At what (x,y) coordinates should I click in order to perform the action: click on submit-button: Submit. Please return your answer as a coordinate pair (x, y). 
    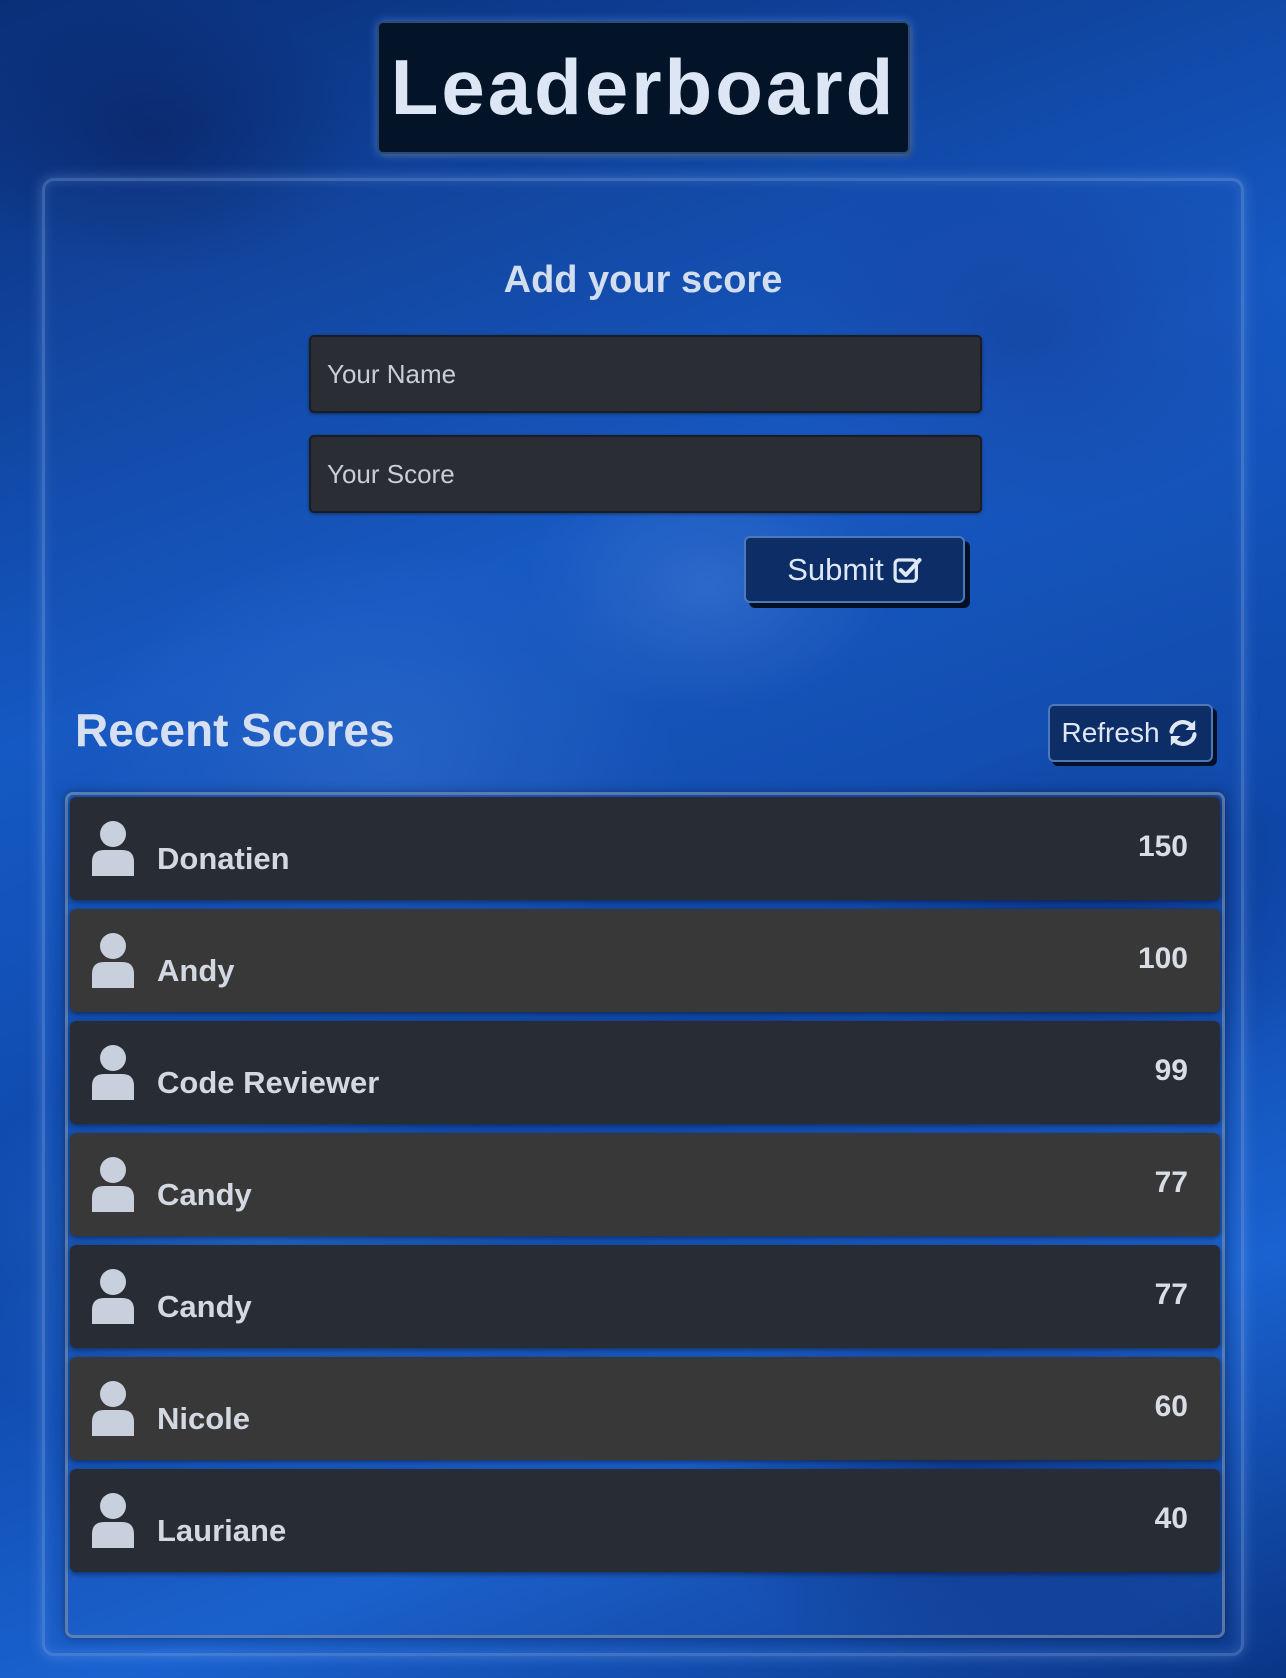
    Looking at the image, I should click on (854, 569).